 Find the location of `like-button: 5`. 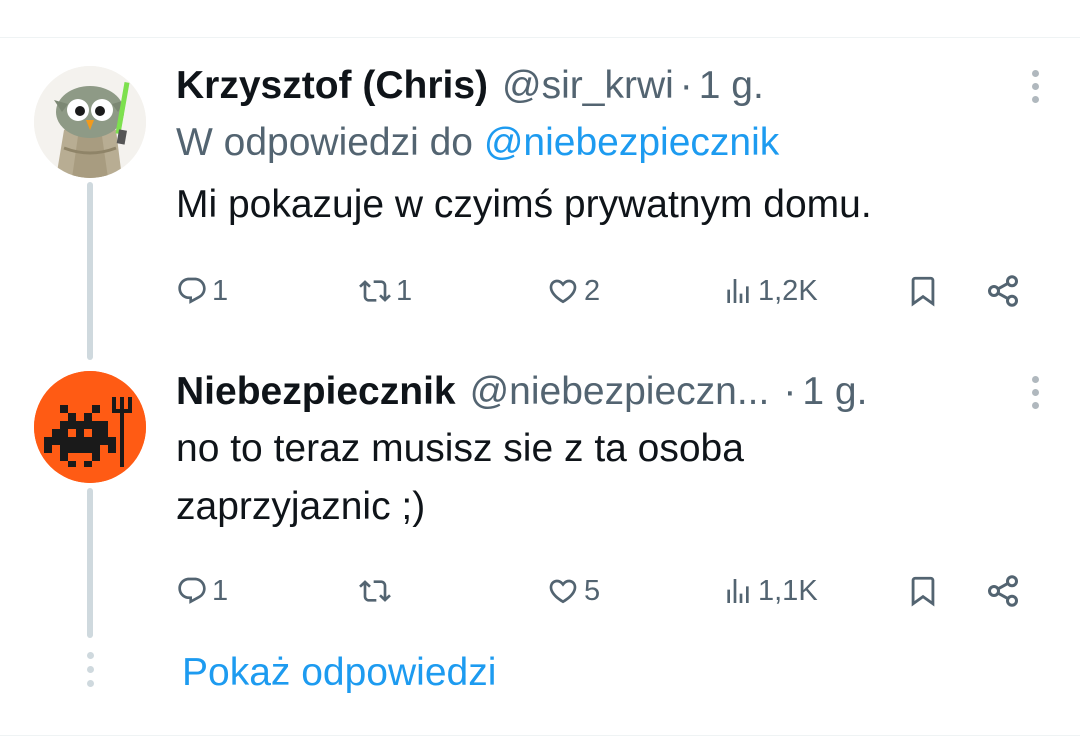

like-button: 5 is located at coordinates (573, 591).